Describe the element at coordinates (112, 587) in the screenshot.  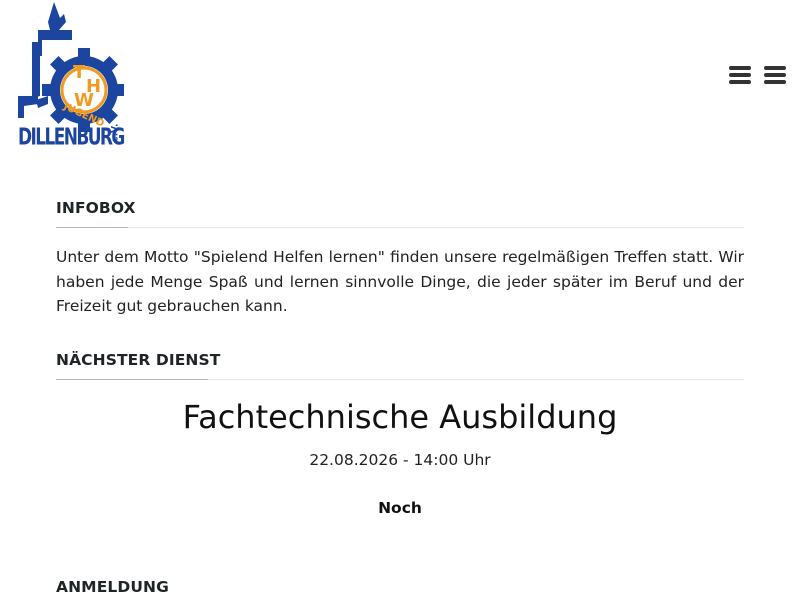
I see `registration-title: ANMELDUNG` at that location.